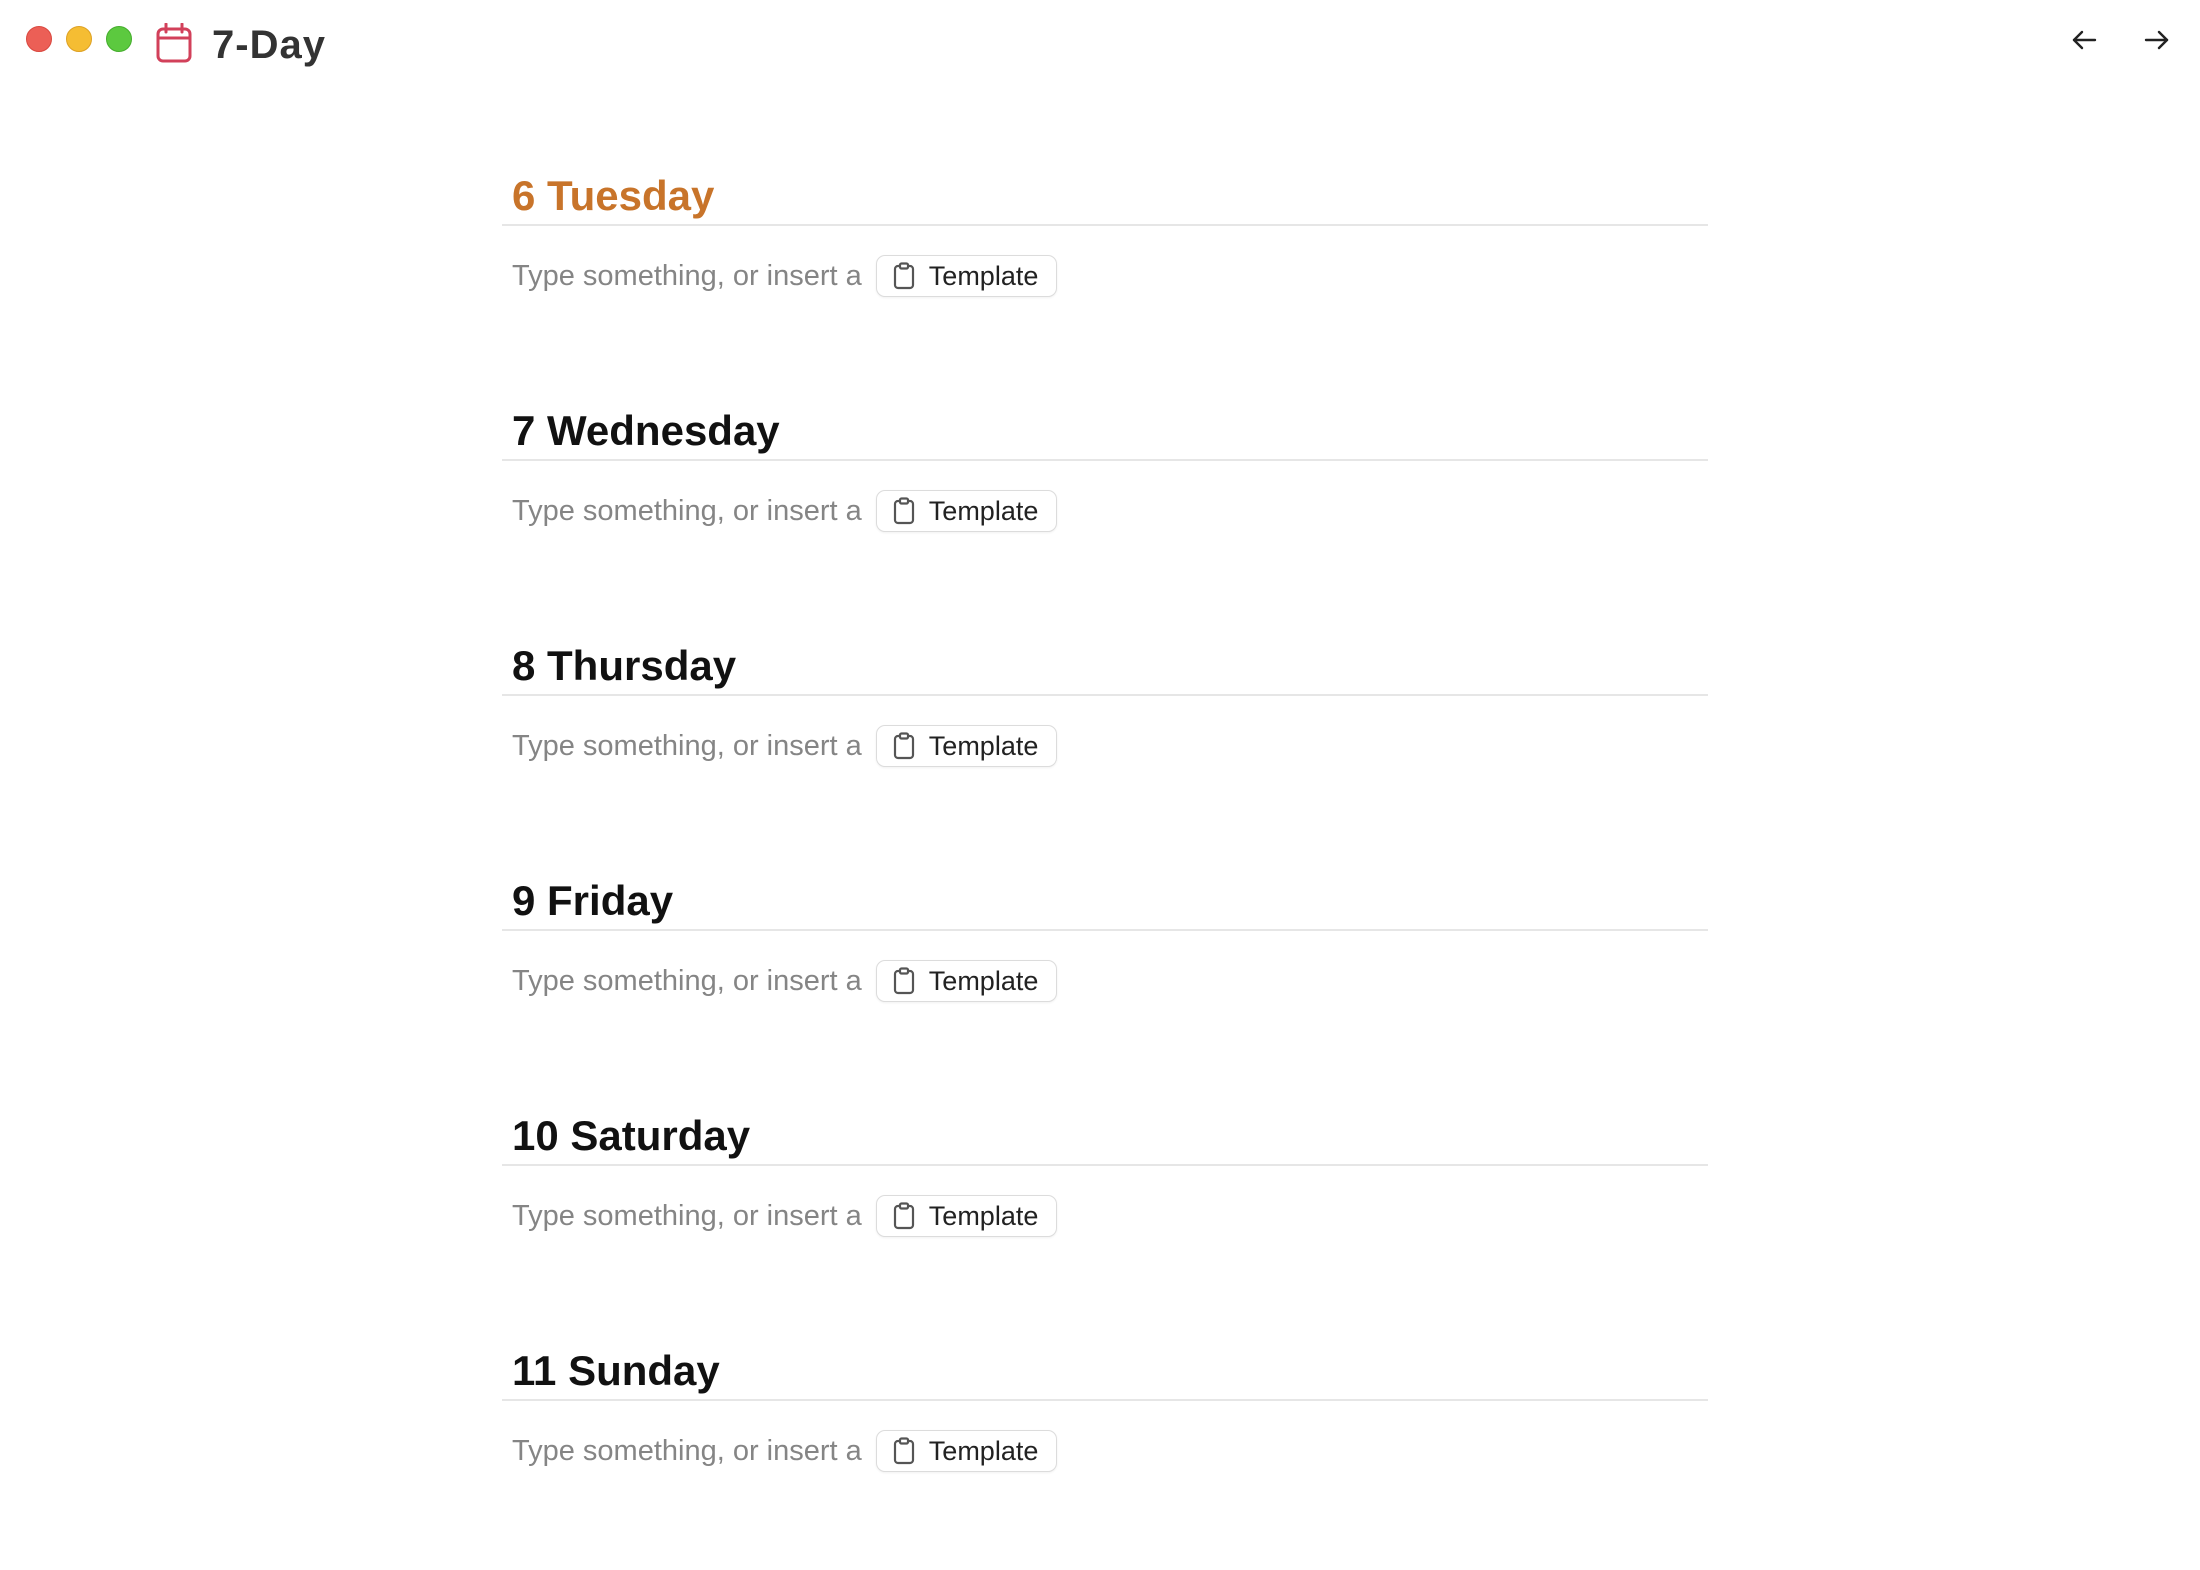  I want to click on day-heading: 9 Friday, so click(592, 901).